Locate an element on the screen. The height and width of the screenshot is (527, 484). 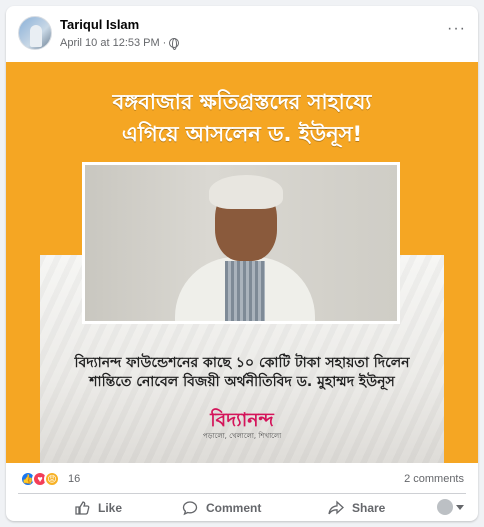
profile-selector is located at coordinates (450, 507).